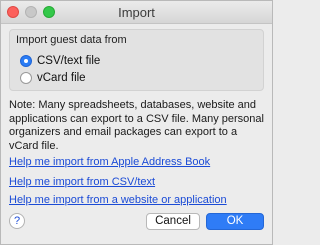 The width and height of the screenshot is (320, 245). Describe the element at coordinates (17, 221) in the screenshot. I see `help-icon: ?` at that location.